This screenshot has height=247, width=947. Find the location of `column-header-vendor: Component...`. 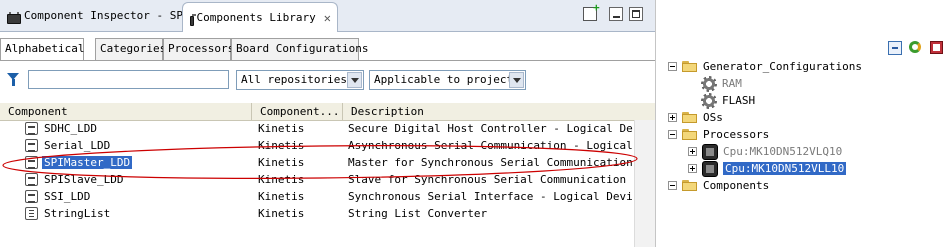

column-header-vendor: Component... is located at coordinates (297, 111).